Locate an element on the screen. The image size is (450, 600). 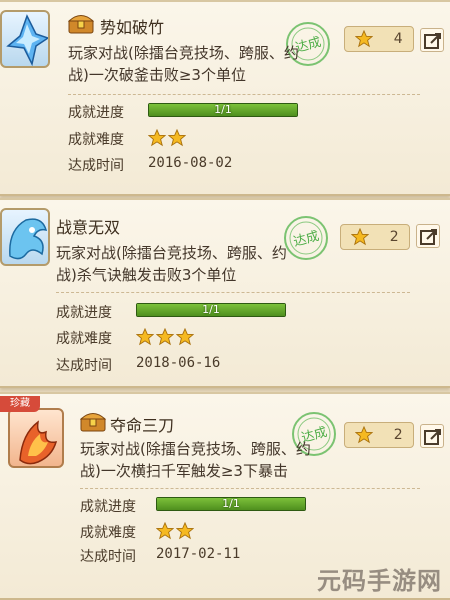
achievement-description: 玩家对战(除擂台竞技场、跨服、约 战)杀气诀触发击败3个单位 is located at coordinates (191, 264).